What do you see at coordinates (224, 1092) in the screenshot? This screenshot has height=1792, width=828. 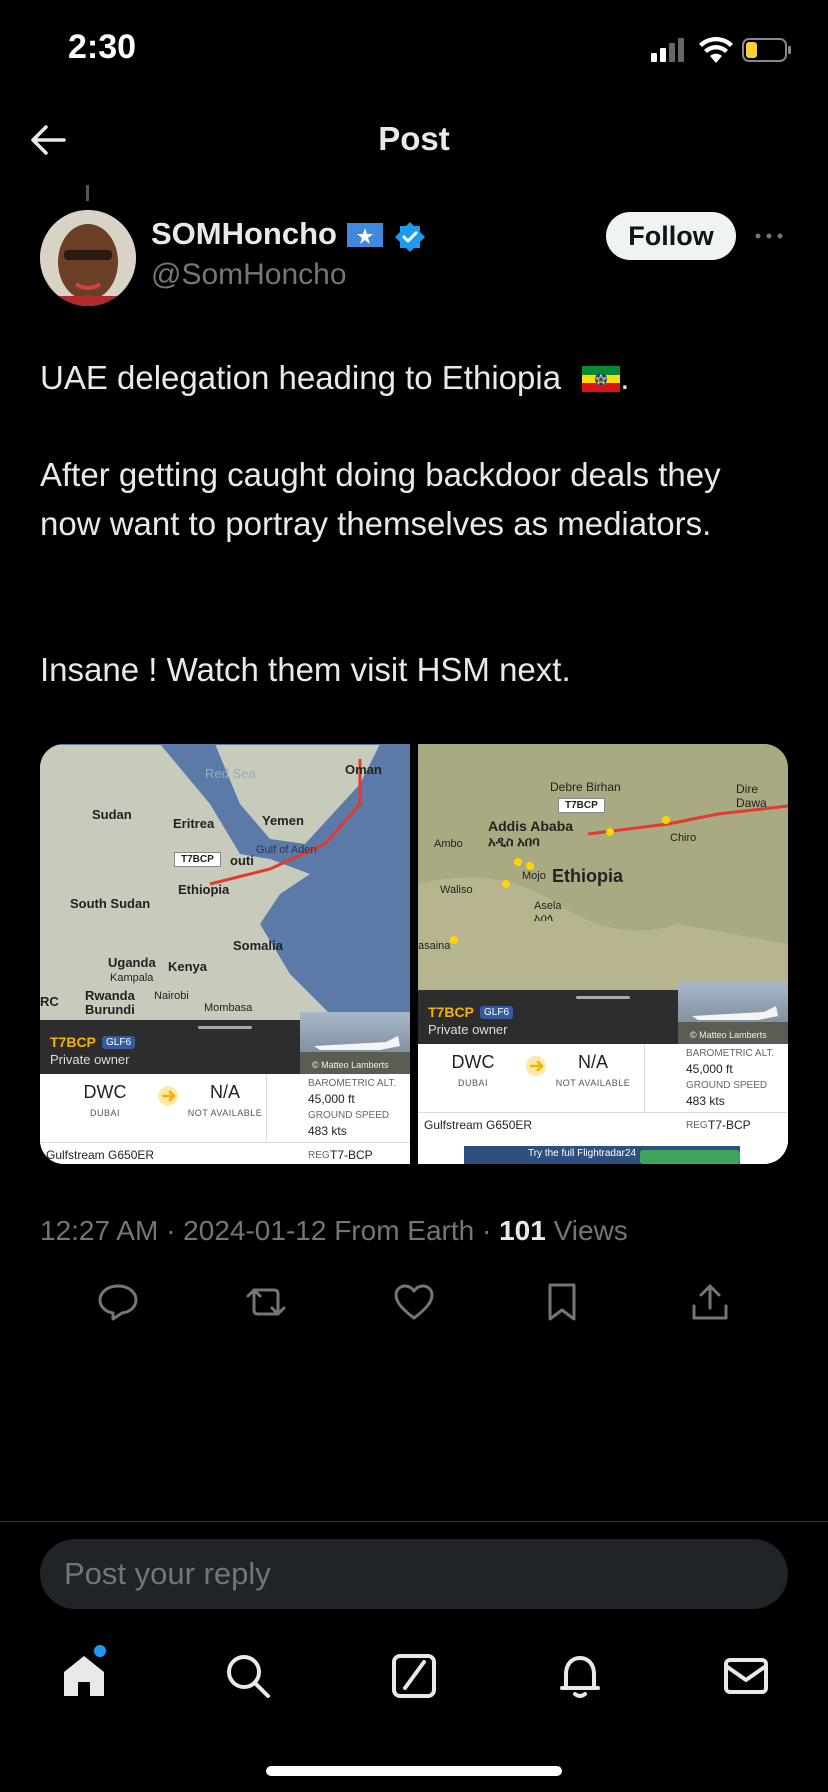 I see `destination-airport-code: N/A` at bounding box center [224, 1092].